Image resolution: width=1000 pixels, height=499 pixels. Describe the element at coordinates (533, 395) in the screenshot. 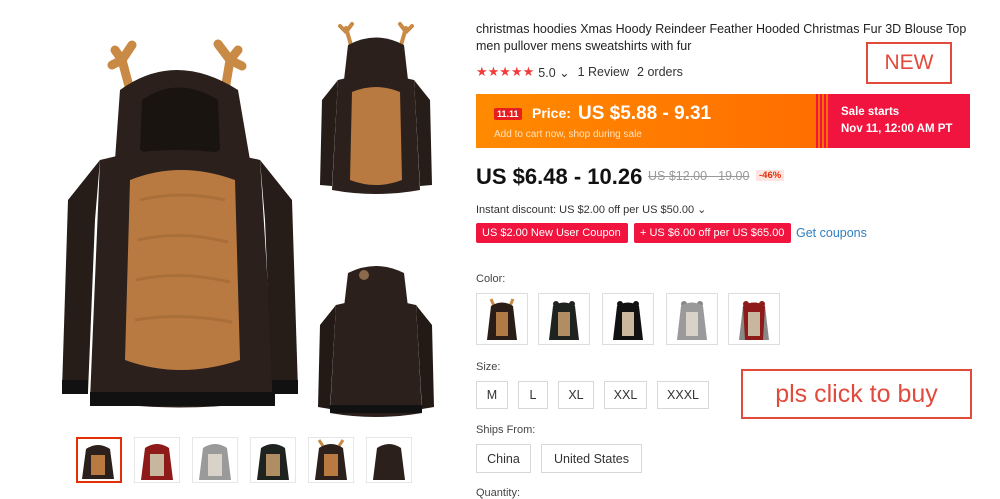

I see `size-option-l: L` at that location.